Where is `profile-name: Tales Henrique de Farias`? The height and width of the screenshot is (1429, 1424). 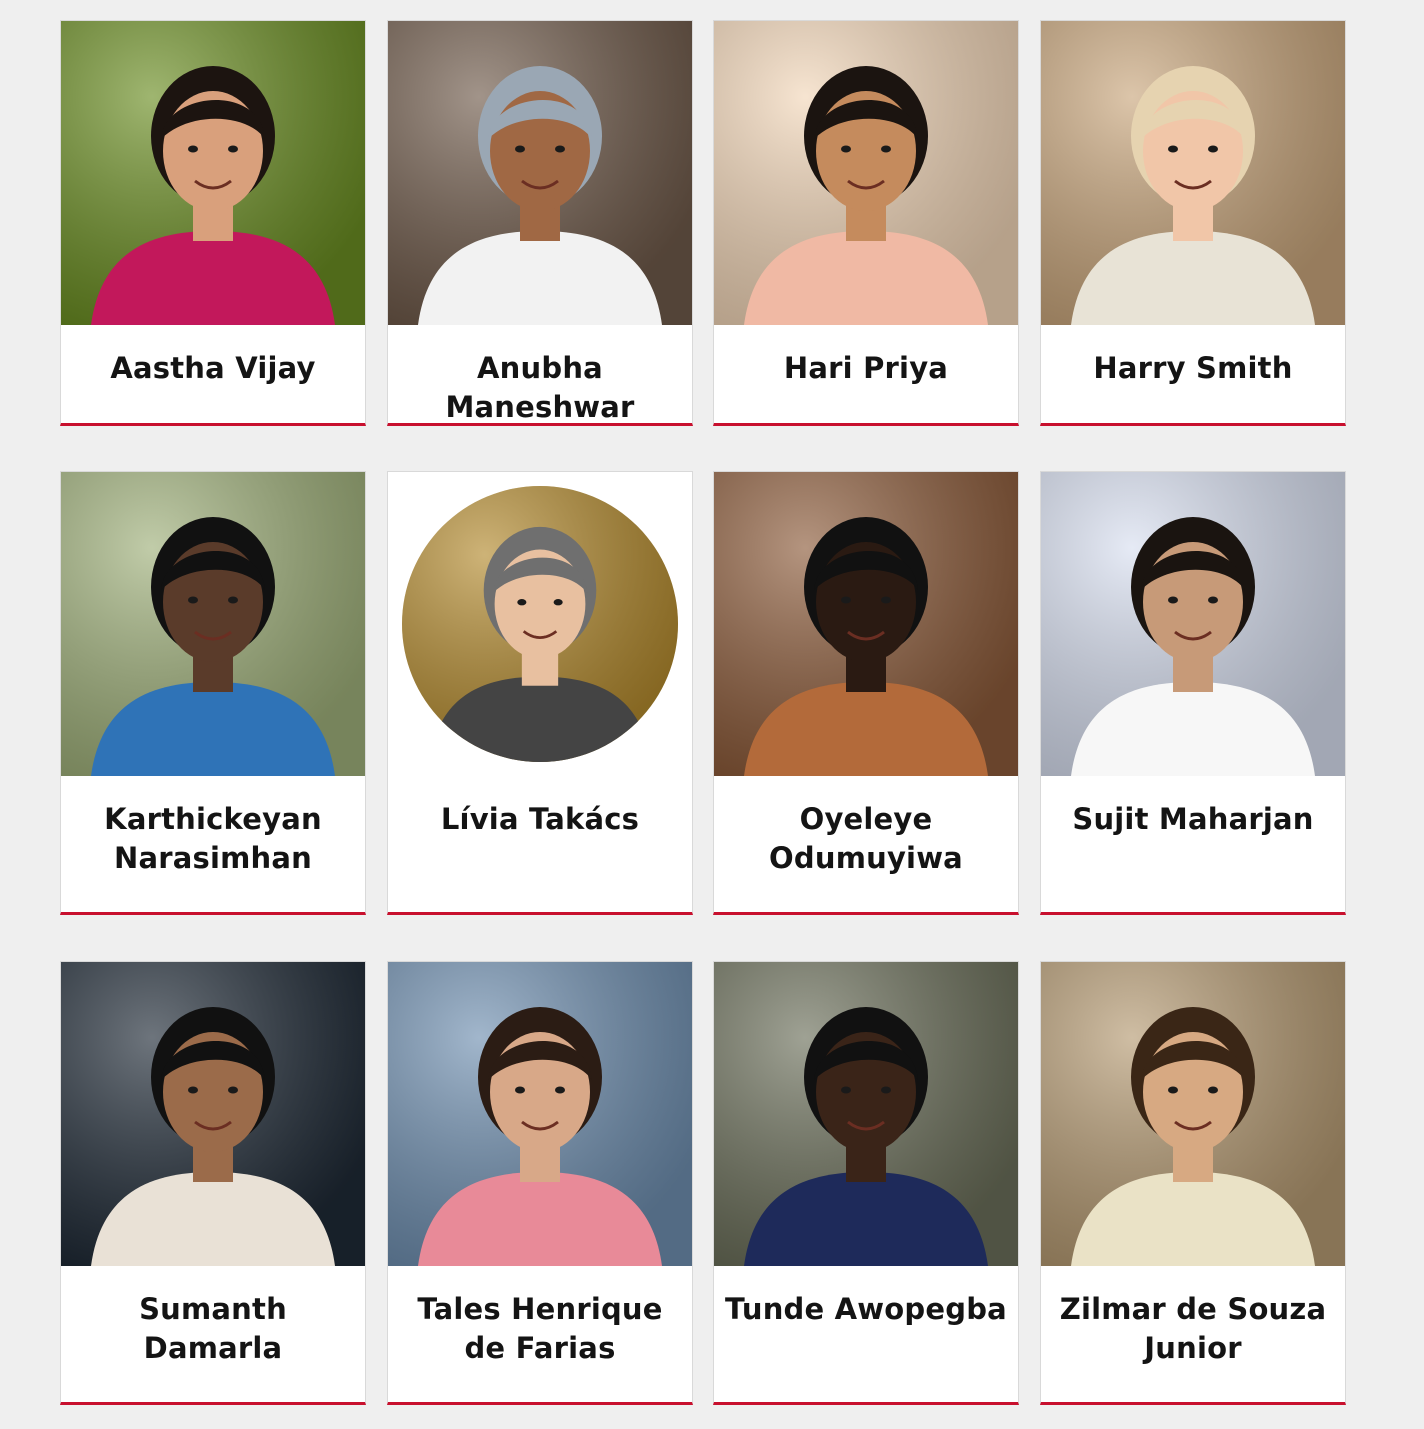 profile-name: Tales Henrique de Farias is located at coordinates (540, 1329).